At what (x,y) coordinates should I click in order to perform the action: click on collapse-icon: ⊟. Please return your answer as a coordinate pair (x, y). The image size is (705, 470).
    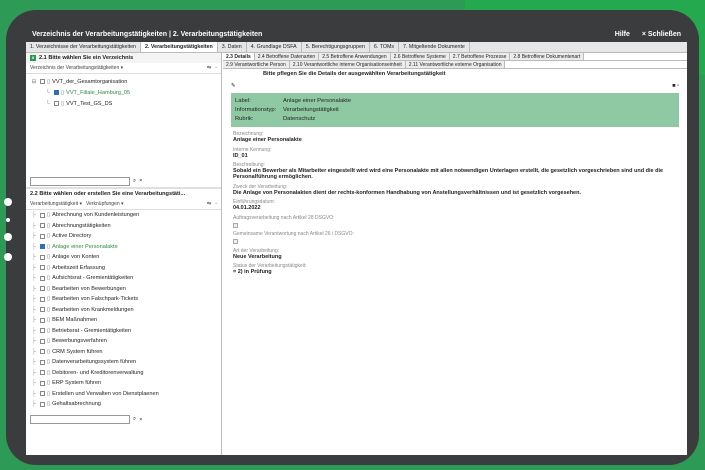
    Looking at the image, I should click on (34, 82).